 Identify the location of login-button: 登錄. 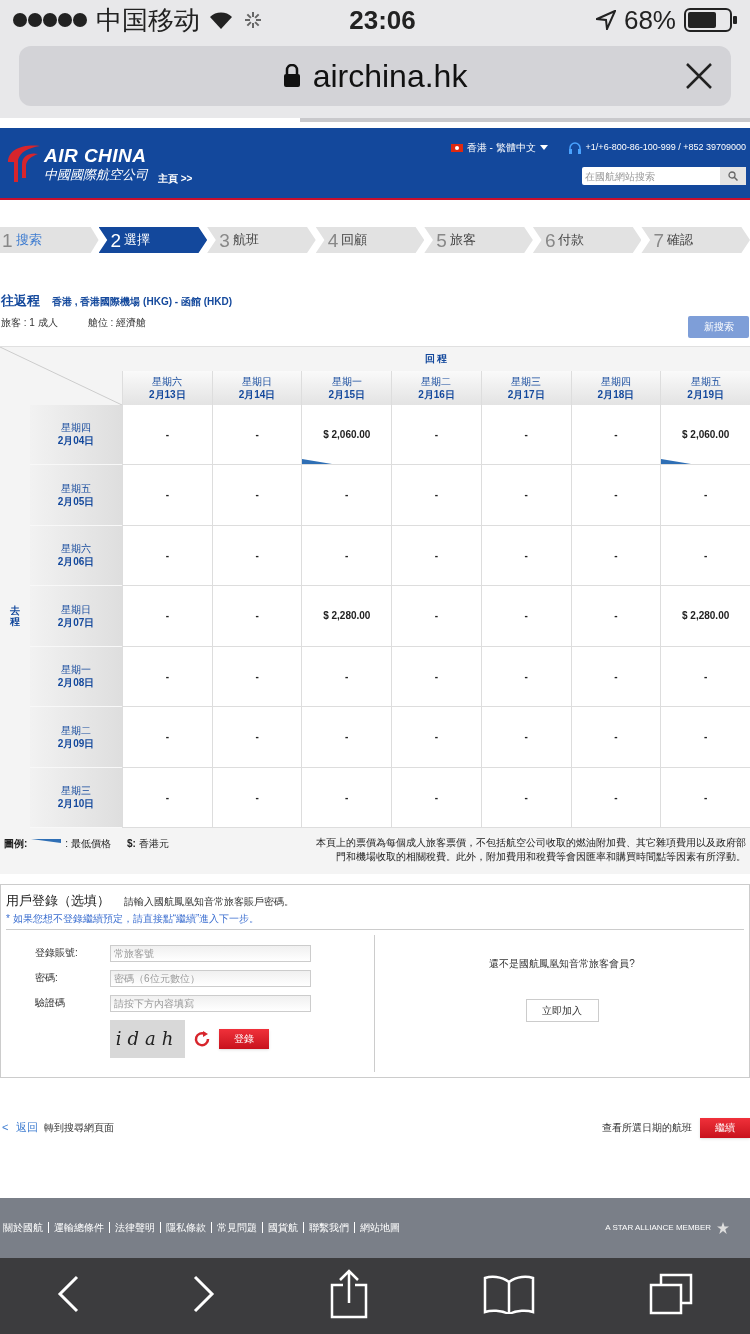
(244, 1038).